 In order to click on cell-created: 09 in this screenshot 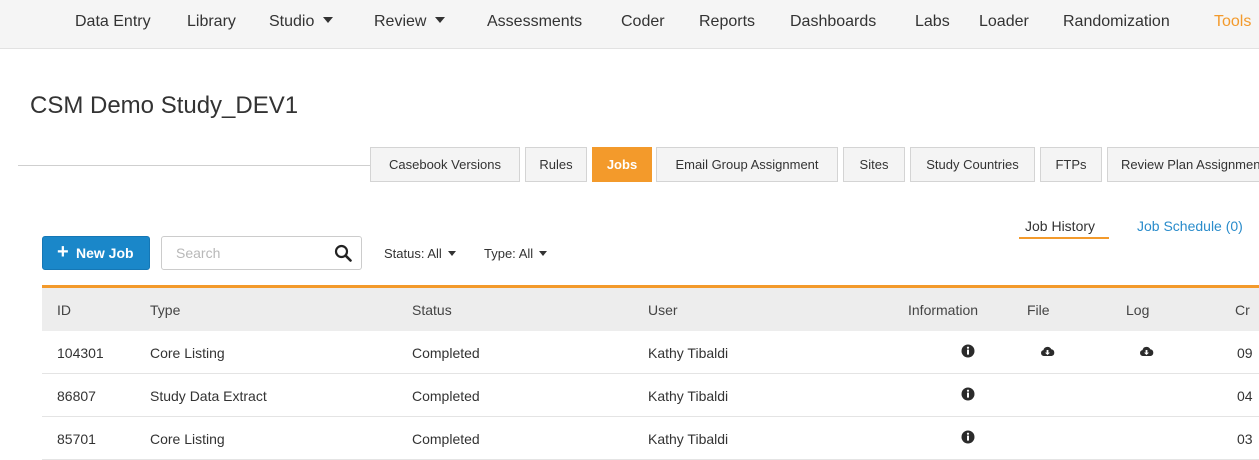, I will do `click(1245, 353)`.